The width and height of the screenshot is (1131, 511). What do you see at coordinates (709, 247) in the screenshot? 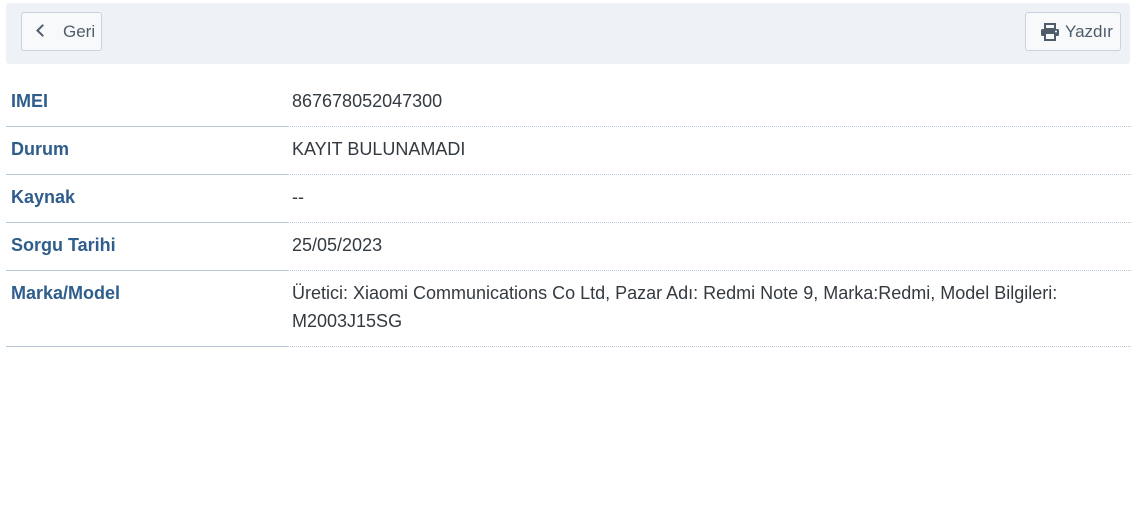
I see `detail-value: 25/05/2023` at bounding box center [709, 247].